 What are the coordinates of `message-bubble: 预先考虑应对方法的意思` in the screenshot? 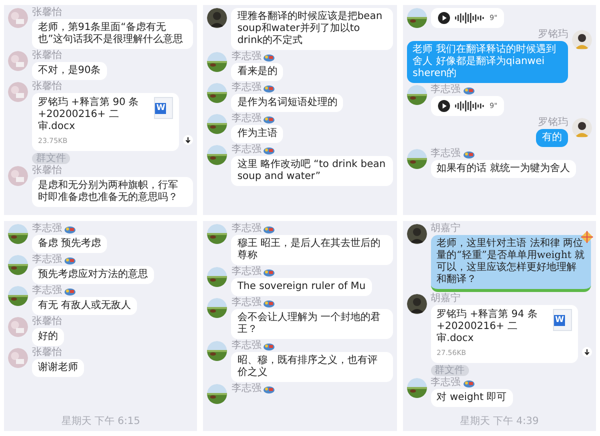 It's located at (93, 275).